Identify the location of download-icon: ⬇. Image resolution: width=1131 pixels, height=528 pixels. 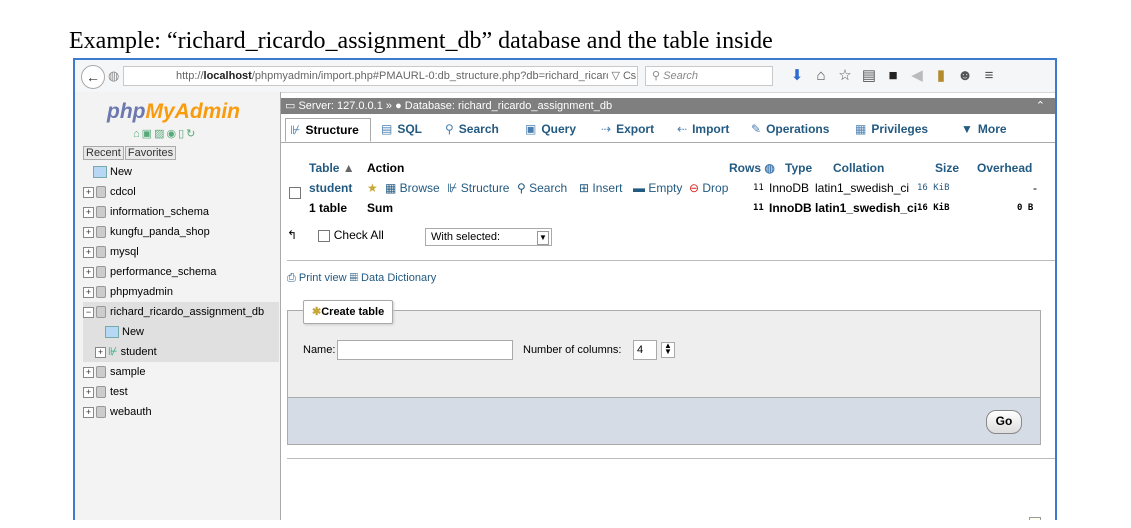
(797, 75).